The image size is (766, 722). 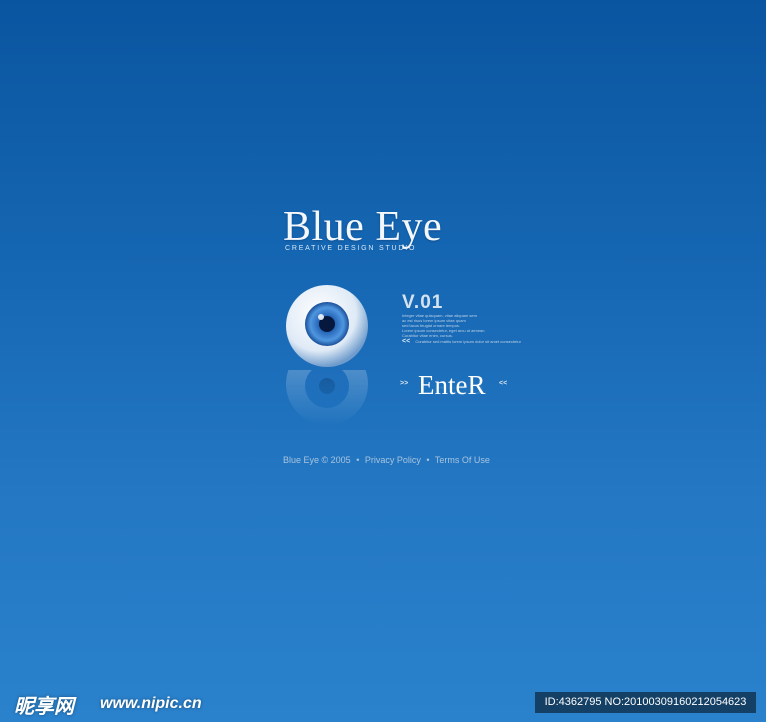 What do you see at coordinates (462, 460) in the screenshot?
I see `terms-of-use-link: Terms Of Use` at bounding box center [462, 460].